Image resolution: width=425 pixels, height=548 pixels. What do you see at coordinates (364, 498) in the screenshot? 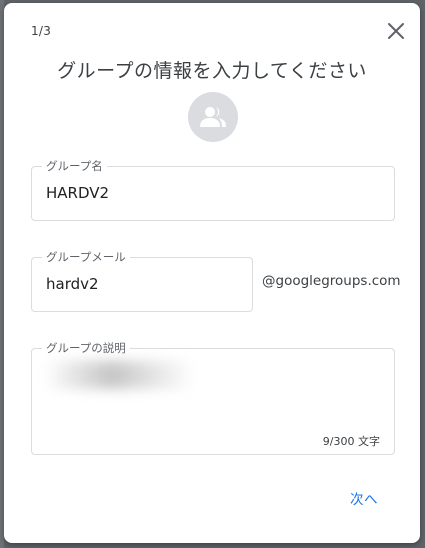
I see `next-button: 次へ` at bounding box center [364, 498].